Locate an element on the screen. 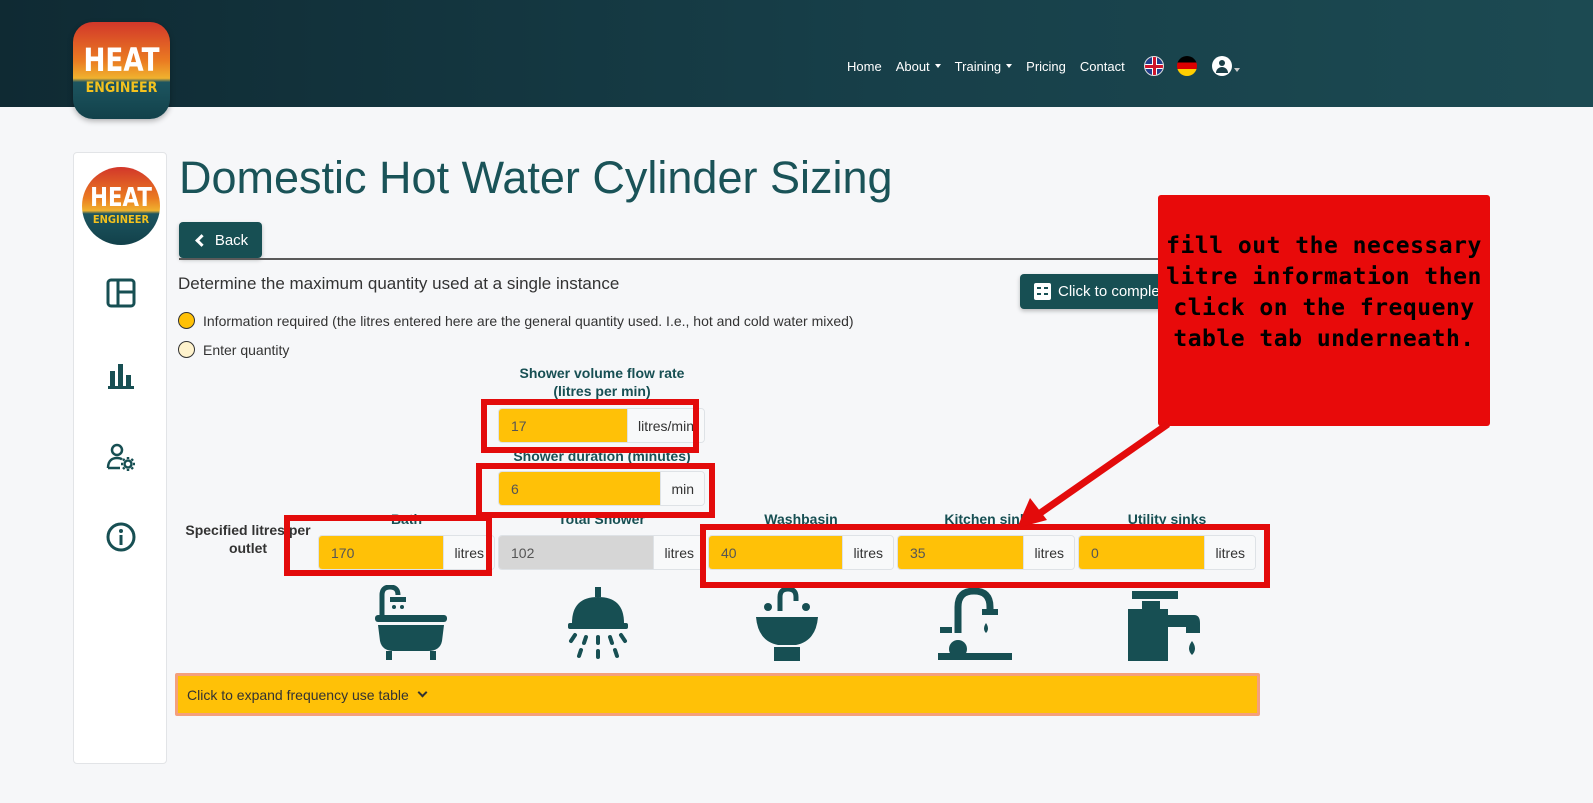 This screenshot has width=1593, height=803. nav-contact: Contact is located at coordinates (1102, 66).